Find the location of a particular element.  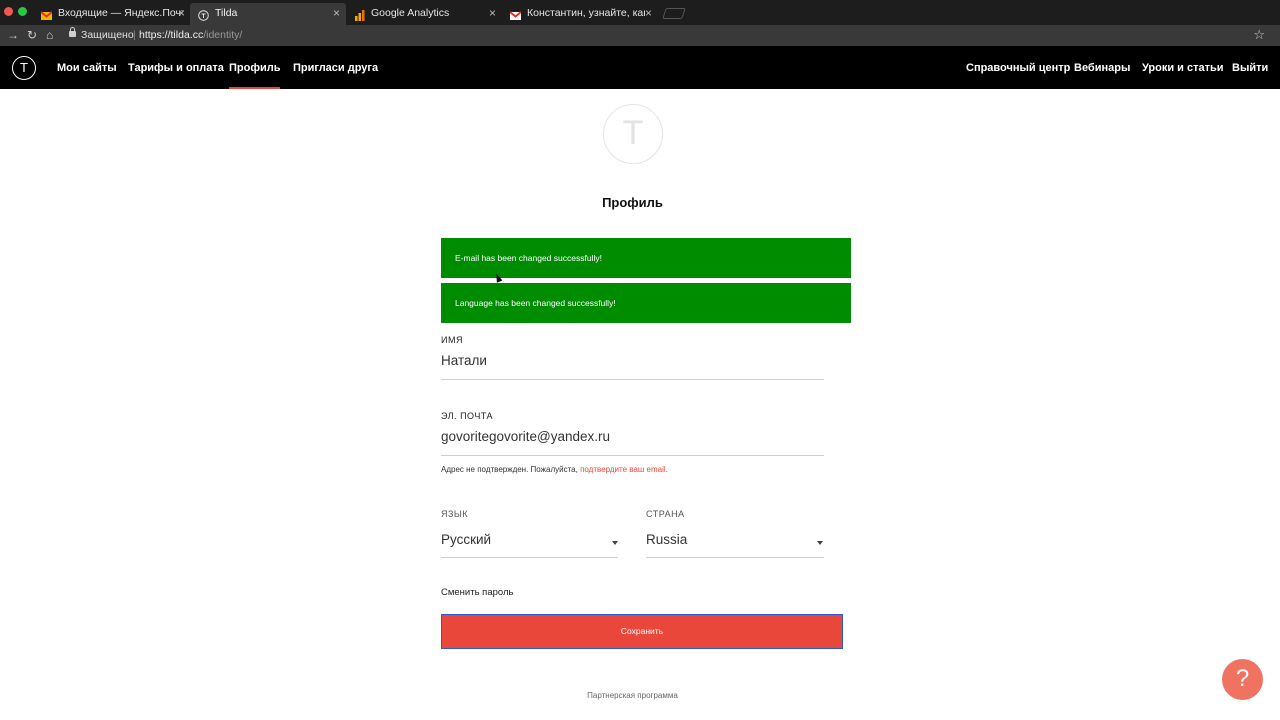

url-host: https://tilda.cc is located at coordinates (171, 35).